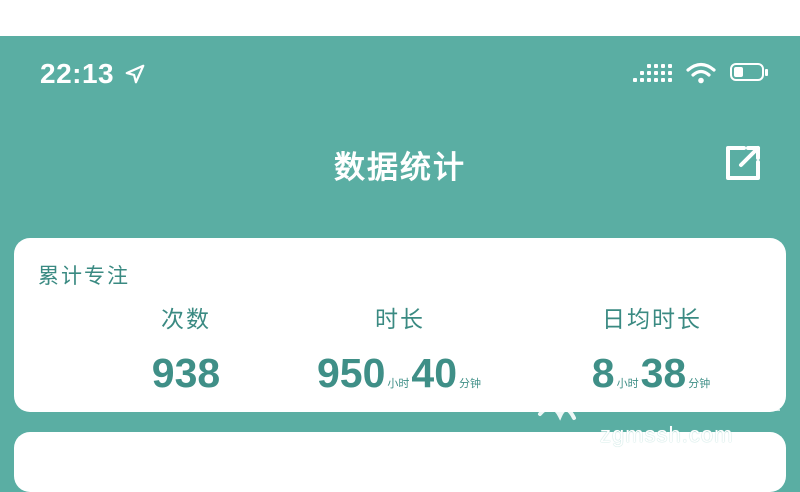  What do you see at coordinates (470, 383) in the screenshot?
I see `stat-duration-minutes-unit: 分钟` at bounding box center [470, 383].